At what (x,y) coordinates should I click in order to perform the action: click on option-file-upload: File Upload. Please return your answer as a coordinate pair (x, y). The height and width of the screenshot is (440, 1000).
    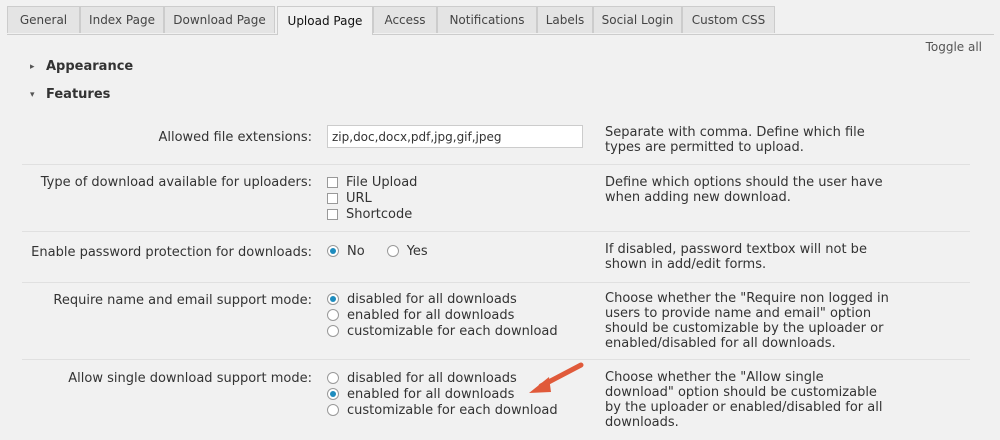
    Looking at the image, I should click on (372, 182).